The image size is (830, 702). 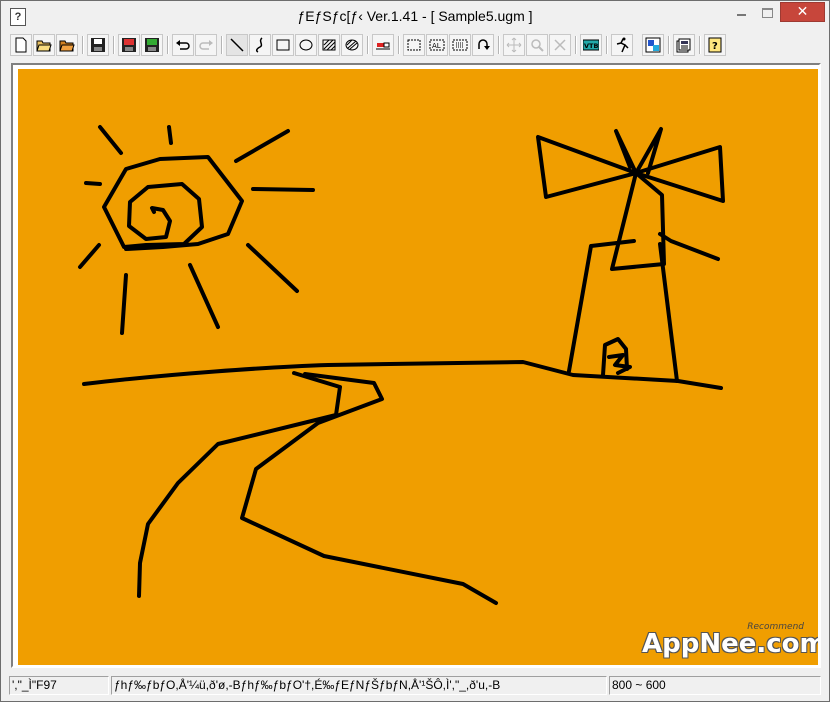 I want to click on freehand-tool-button, so click(x=260, y=45).